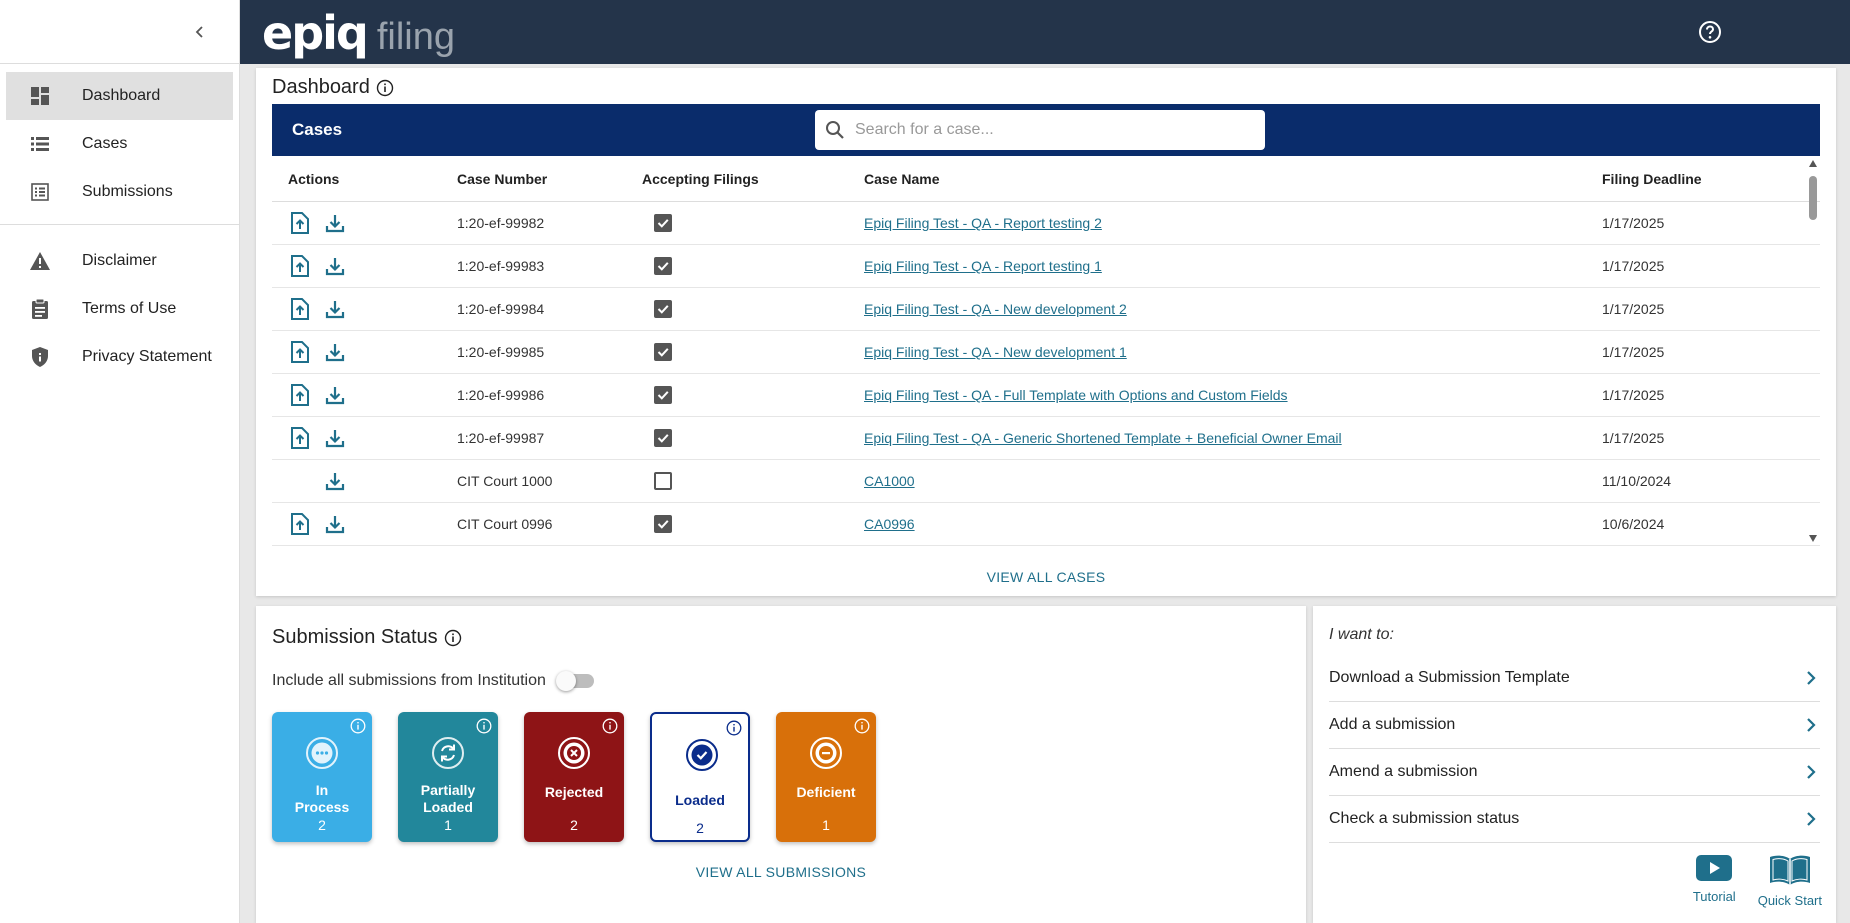  What do you see at coordinates (753, 179) in the screenshot?
I see `col-accepting-filings: Accepting Filings` at bounding box center [753, 179].